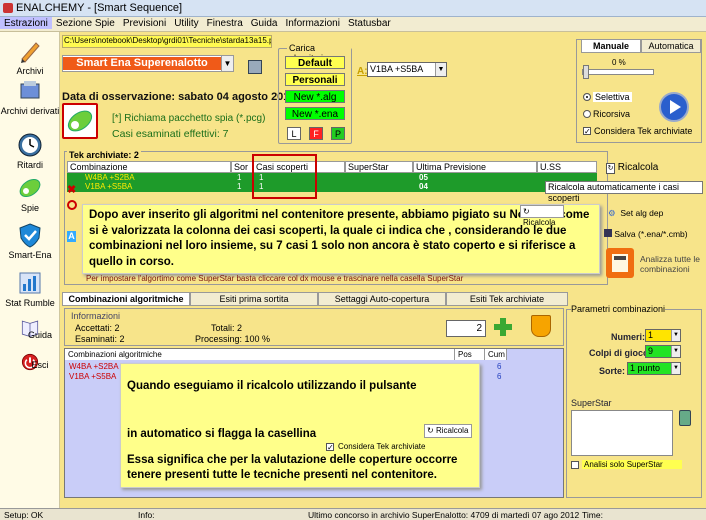  I want to click on spy-icon, so click(80, 121).